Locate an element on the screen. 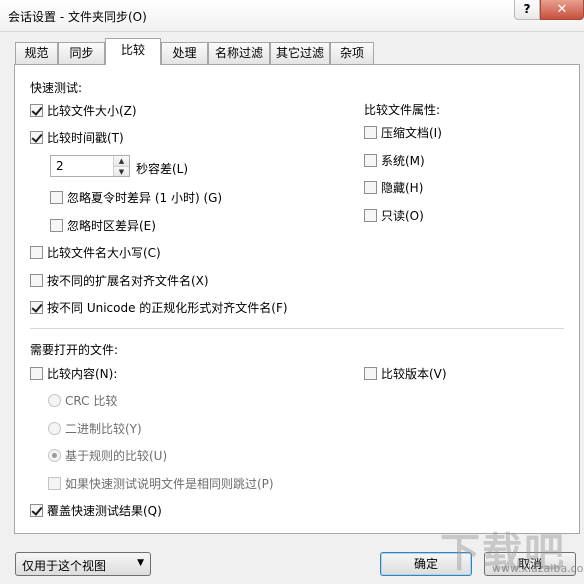 This screenshot has height=584, width=584. window-titlebar: 会话设置 - 文件夹同步(O) ? ✕ is located at coordinates (292, 16).